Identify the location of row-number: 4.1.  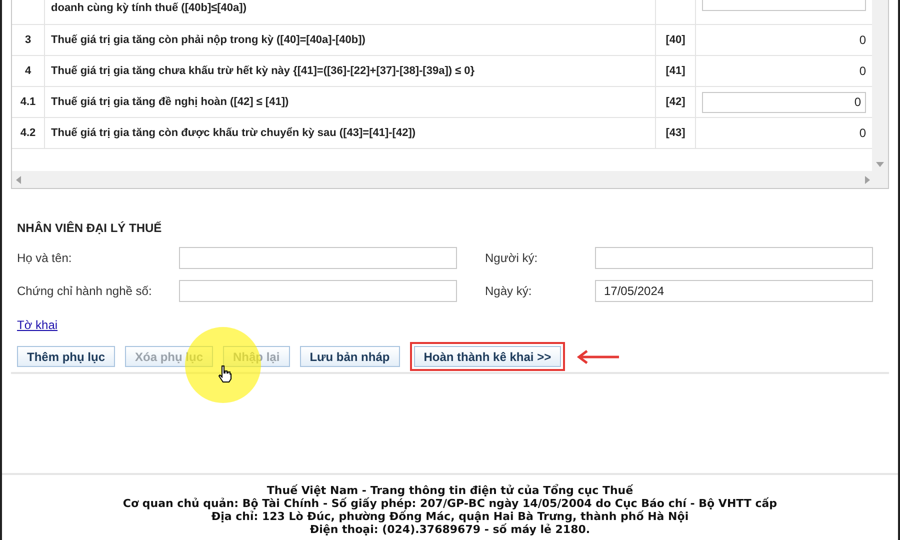
(28, 102).